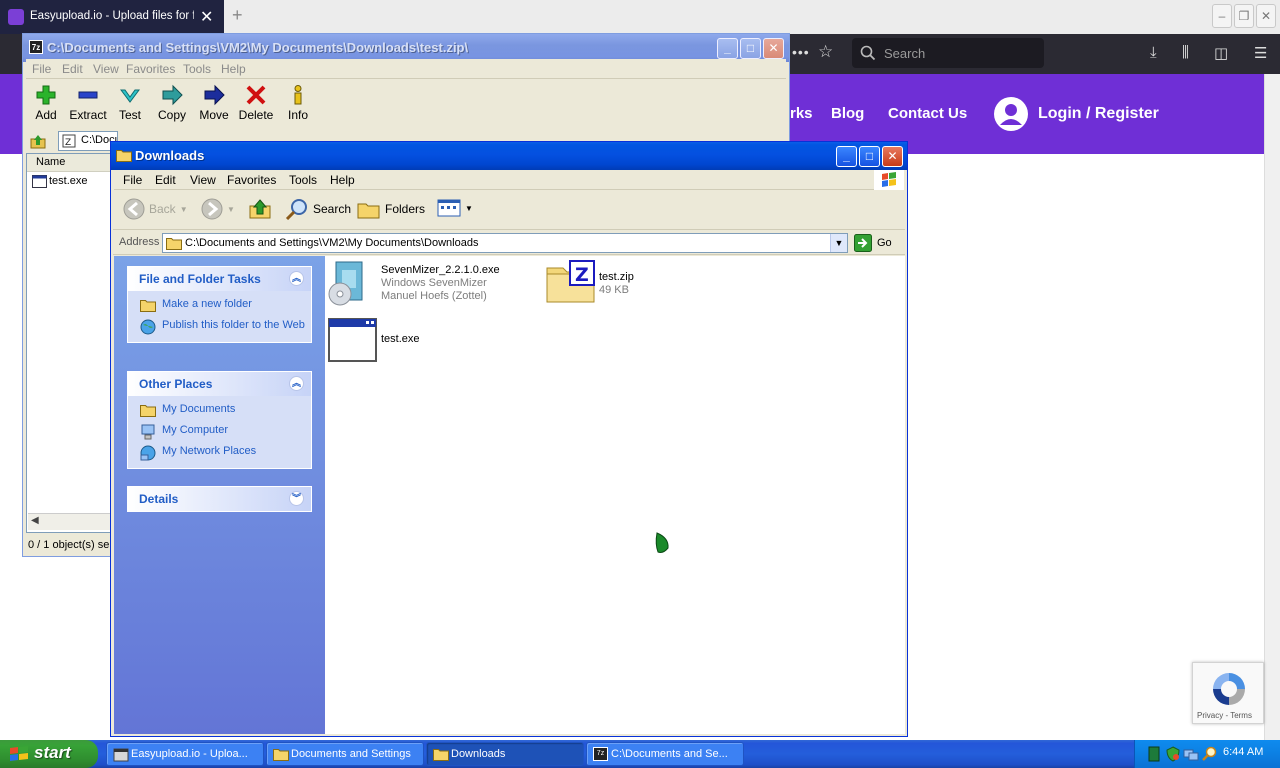 This screenshot has height=768, width=1280. Describe the element at coordinates (869, 156) in the screenshot. I see `explorer-maximize-button: □` at that location.